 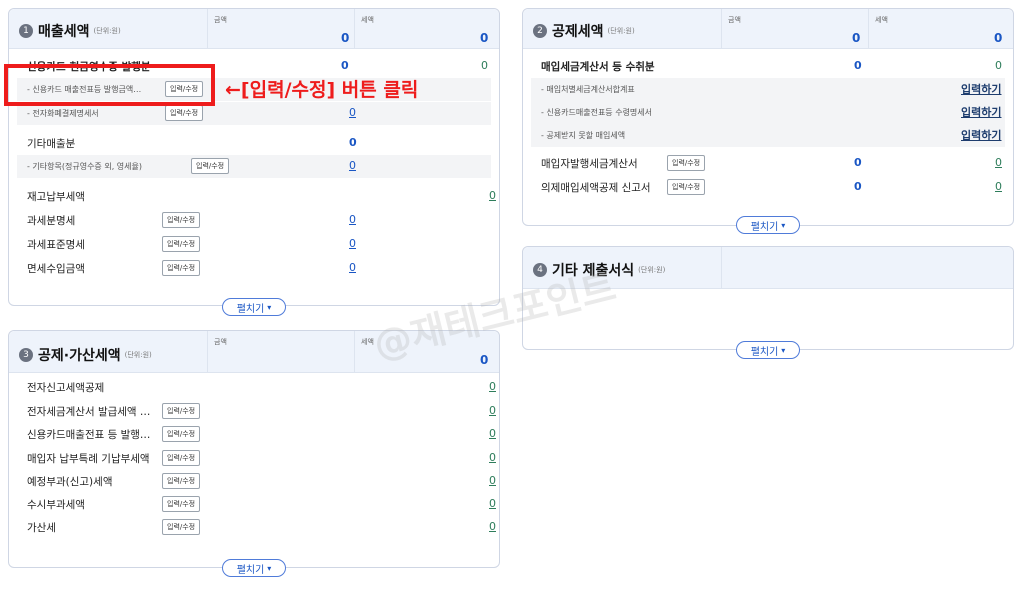 I want to click on row-purchase-invoice: 매입세금계산서 등 수취분 0 0, so click(x=768, y=66).